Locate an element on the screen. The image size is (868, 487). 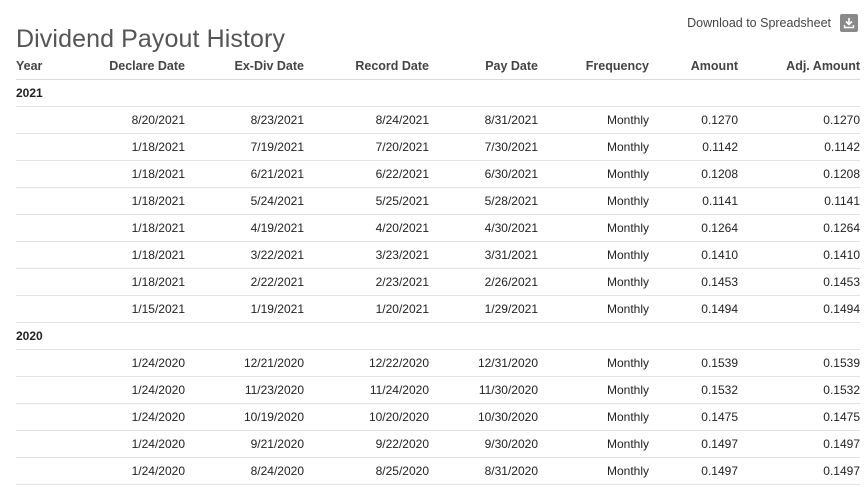
ex-div-date-cell: 4/19/2021 is located at coordinates (244, 228).